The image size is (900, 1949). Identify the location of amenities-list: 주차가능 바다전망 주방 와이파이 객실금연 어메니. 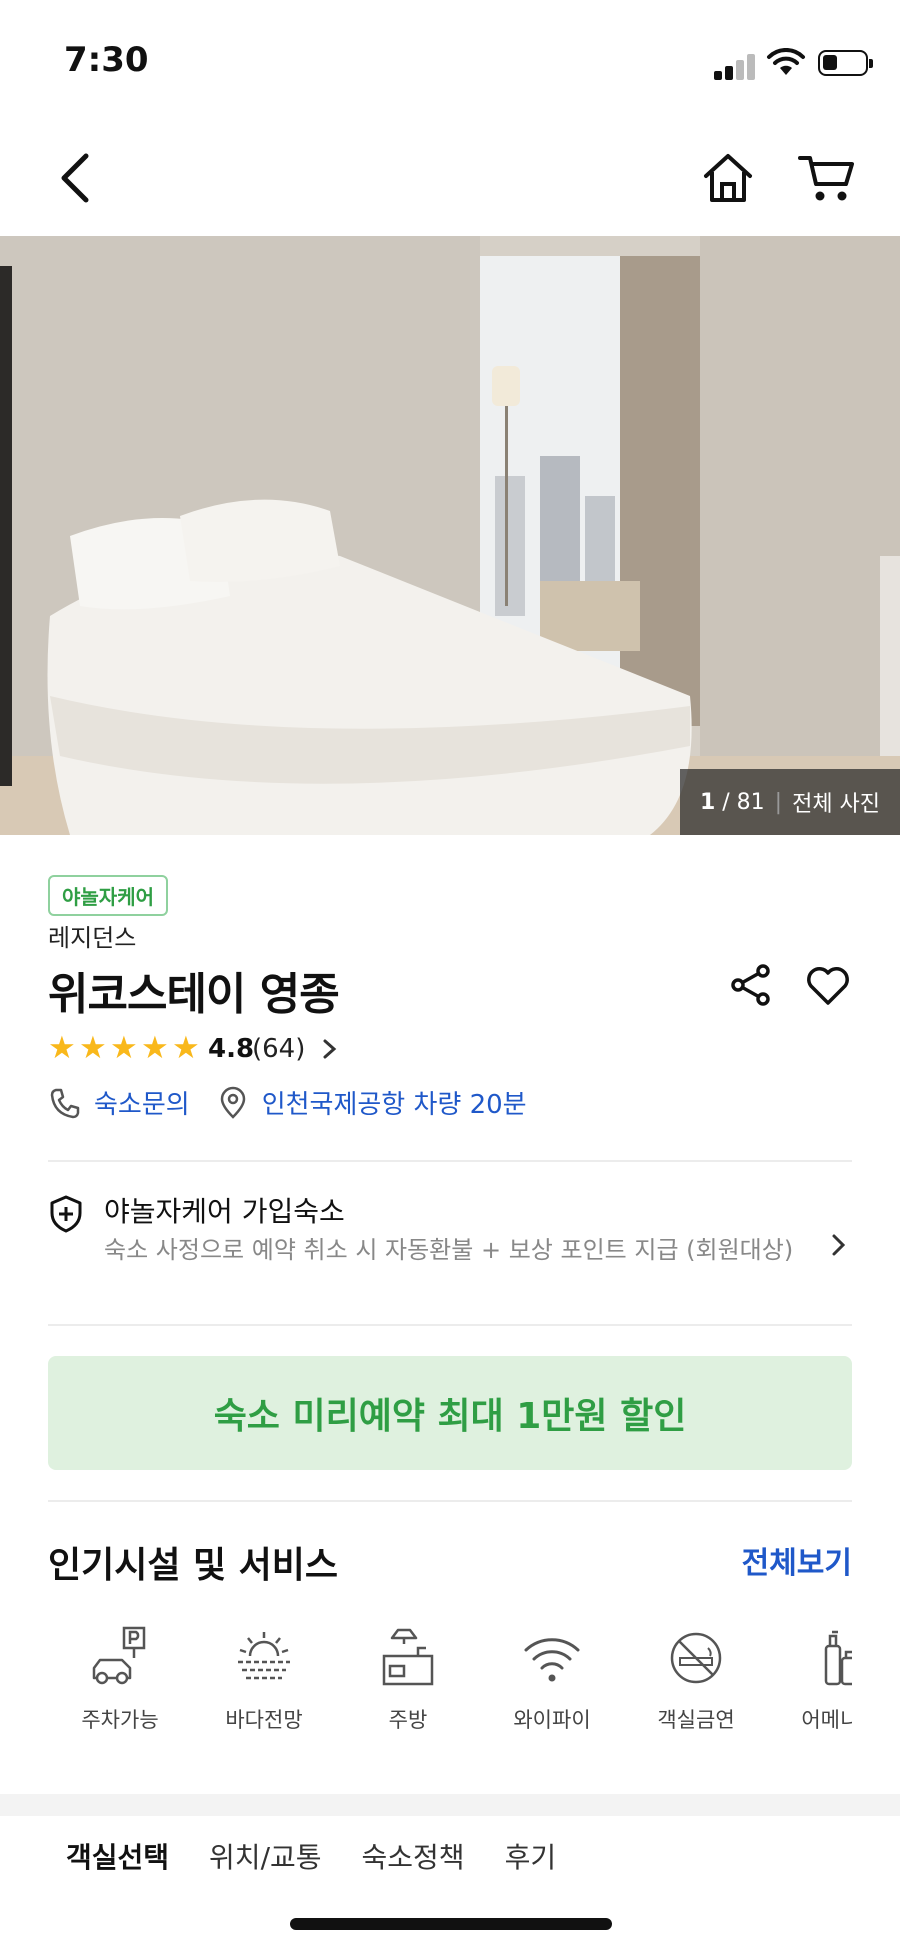
(450, 1681).